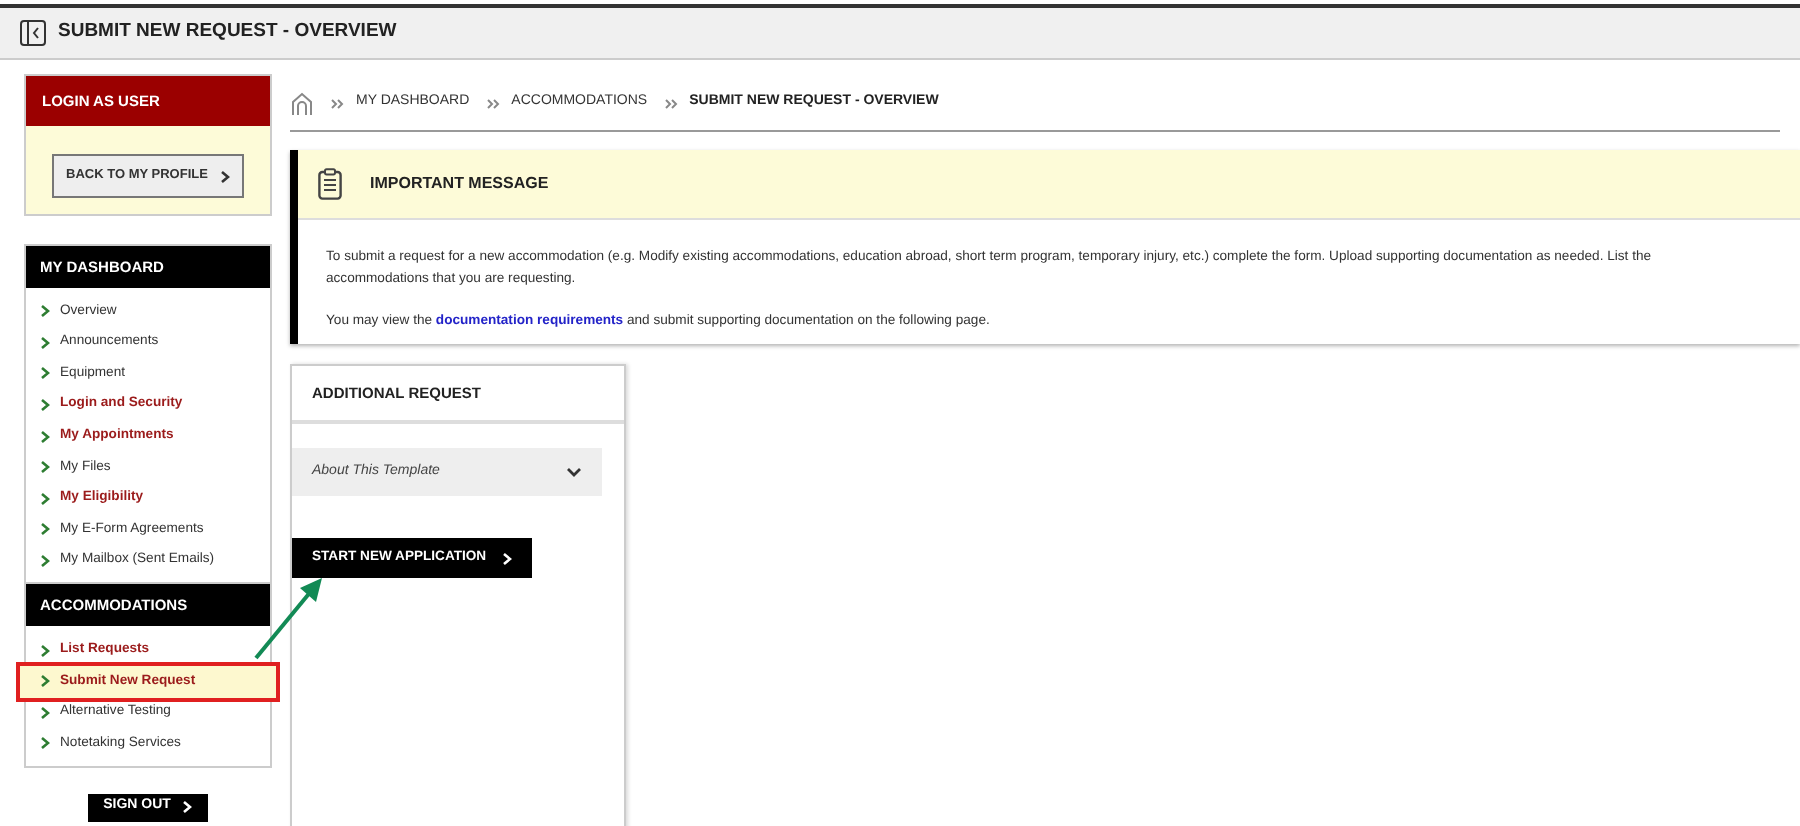  I want to click on annotation-arrow, so click(290, 617).